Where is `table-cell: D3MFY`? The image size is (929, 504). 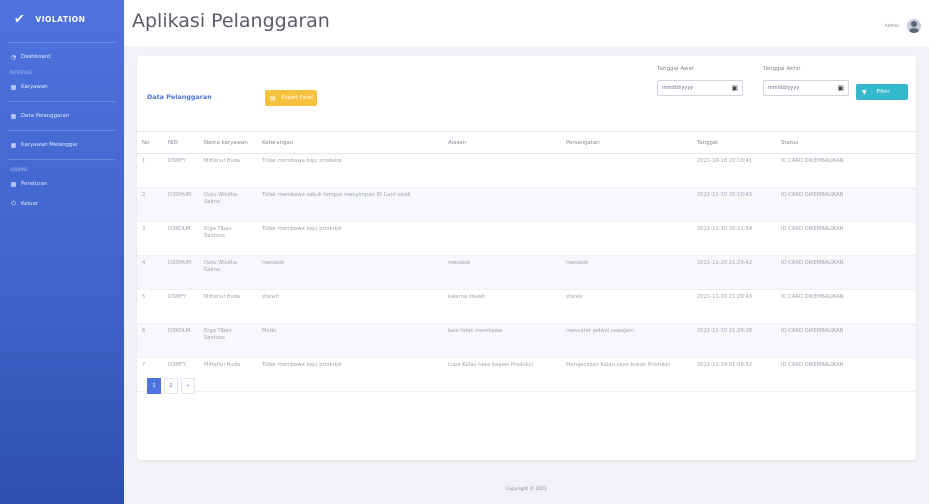 table-cell: D3MFY is located at coordinates (181, 306).